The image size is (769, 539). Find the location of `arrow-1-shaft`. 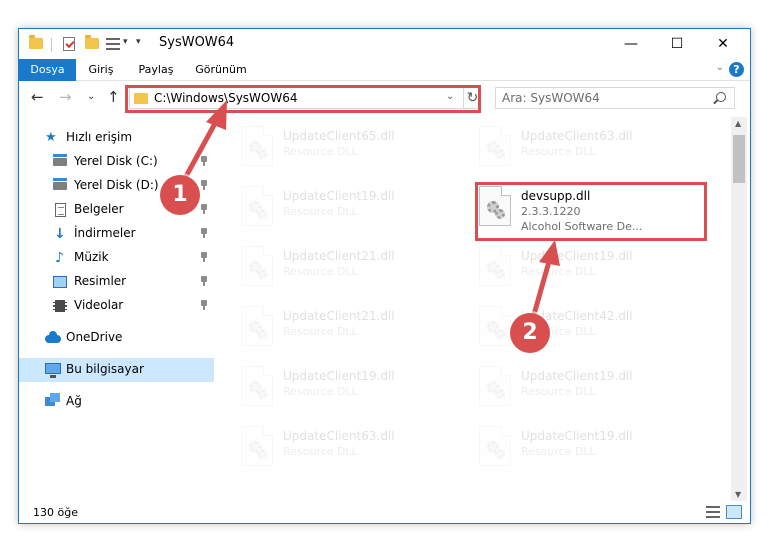

arrow-1-shaft is located at coordinates (201, 149).